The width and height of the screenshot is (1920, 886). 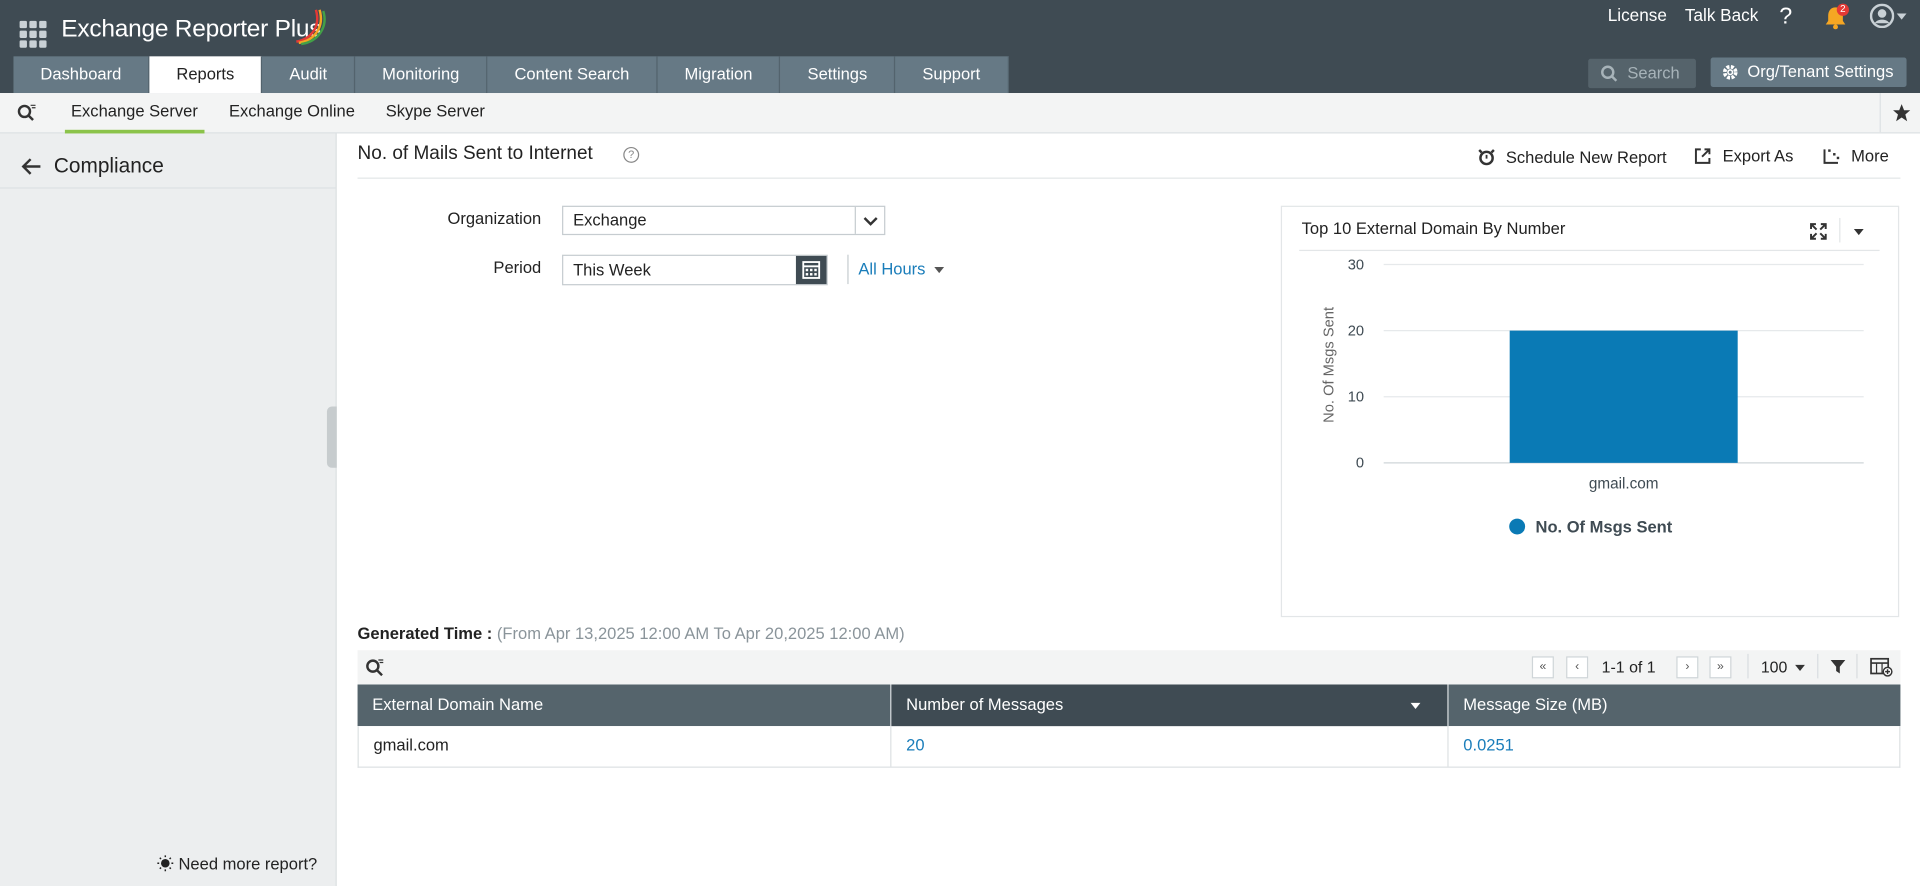 What do you see at coordinates (421, 75) in the screenshot?
I see `tab-monitoring: Monitoring` at bounding box center [421, 75].